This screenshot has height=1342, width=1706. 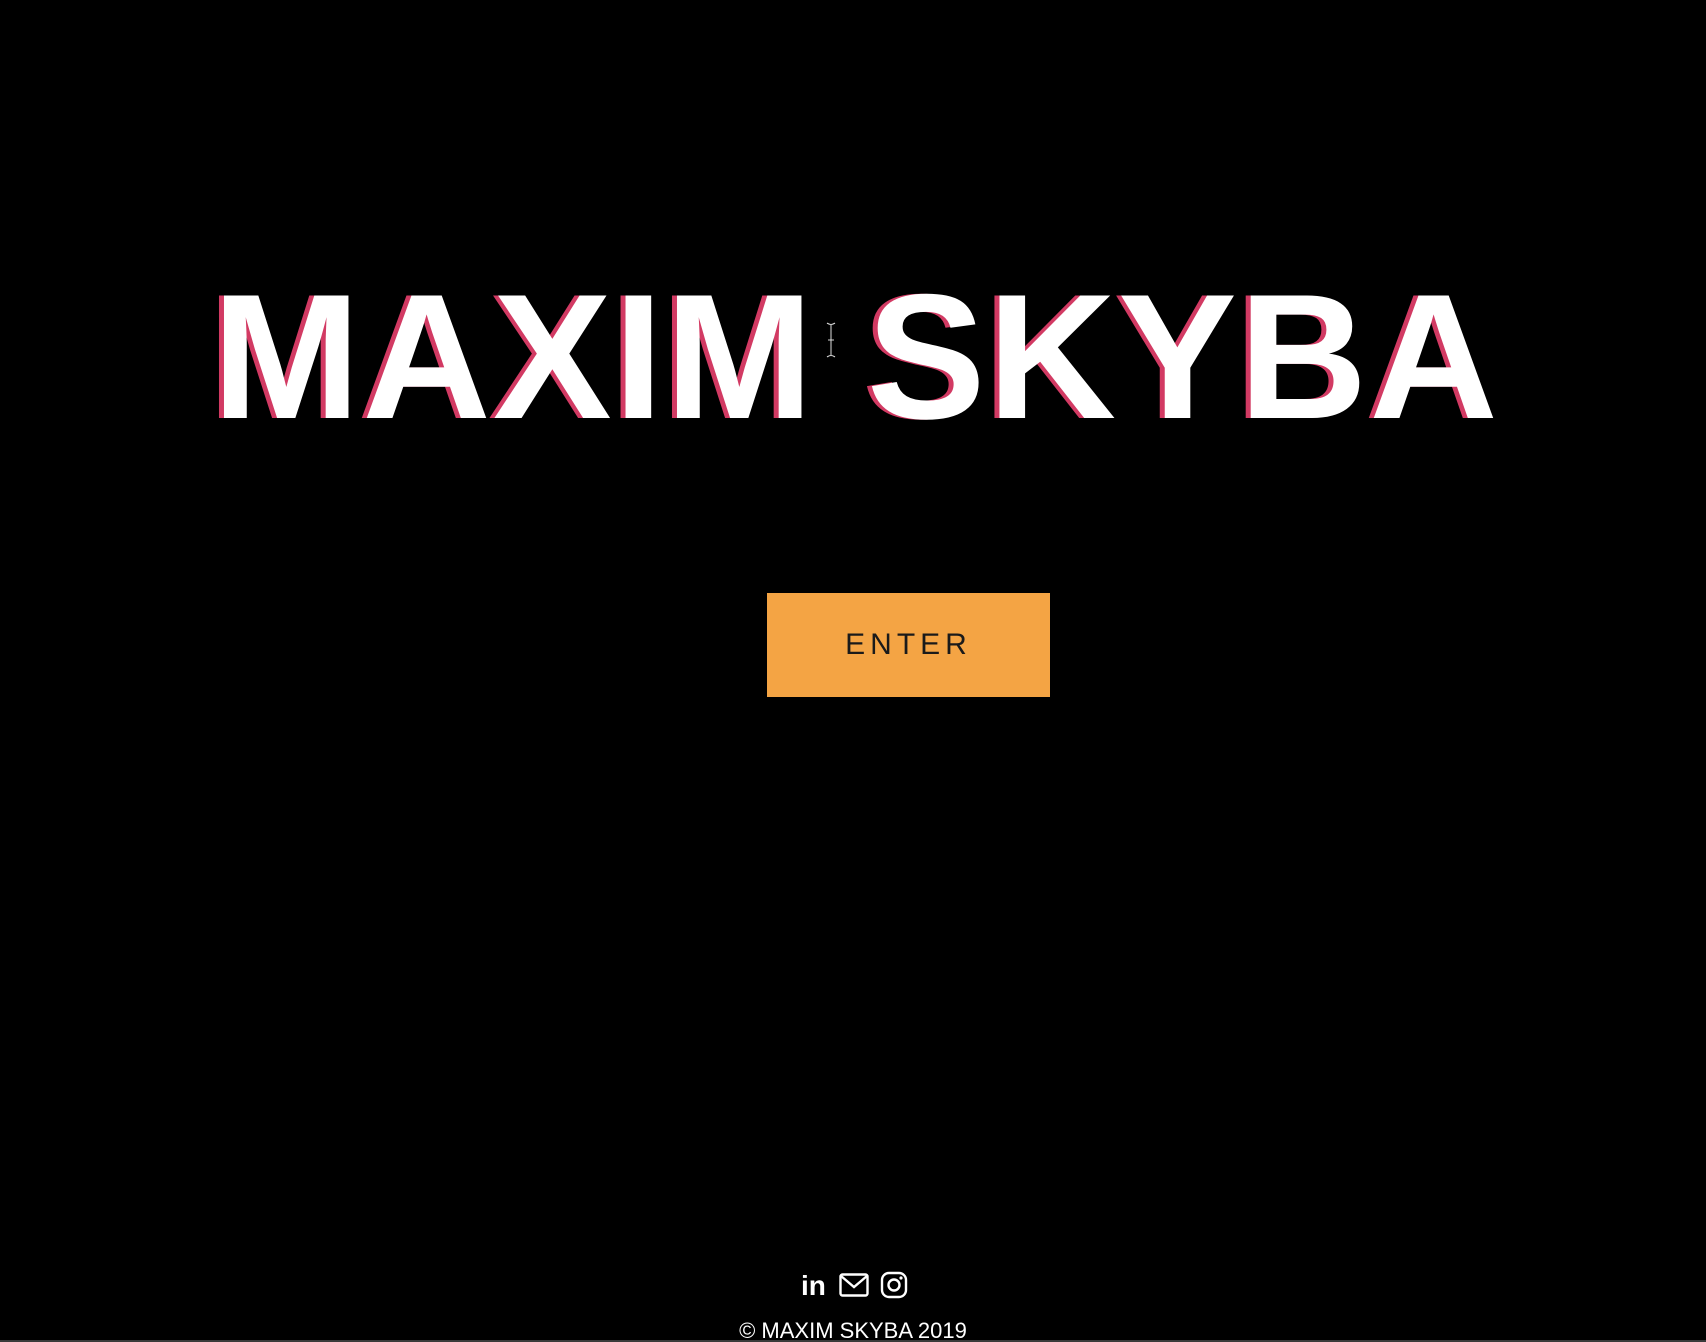 What do you see at coordinates (856, 356) in the screenshot?
I see `hero-title: MAXIM SKYBA` at bounding box center [856, 356].